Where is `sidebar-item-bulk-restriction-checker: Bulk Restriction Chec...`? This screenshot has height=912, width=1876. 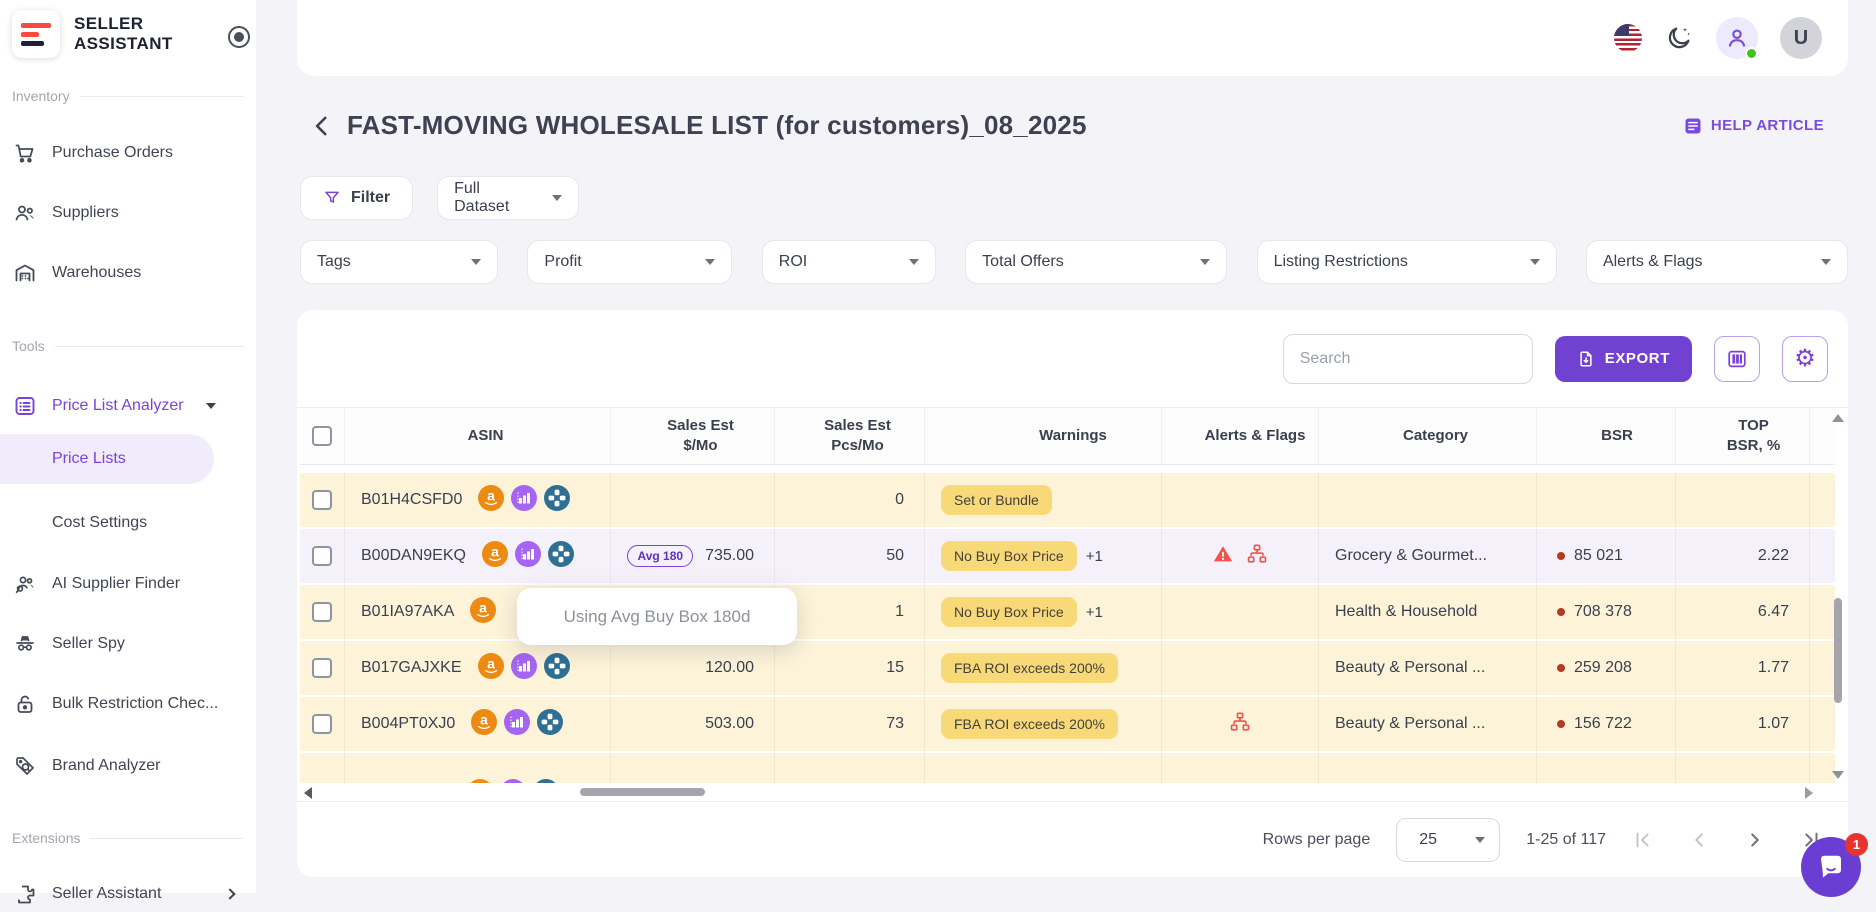 sidebar-item-bulk-restriction-checker: Bulk Restriction Chec... is located at coordinates (128, 704).